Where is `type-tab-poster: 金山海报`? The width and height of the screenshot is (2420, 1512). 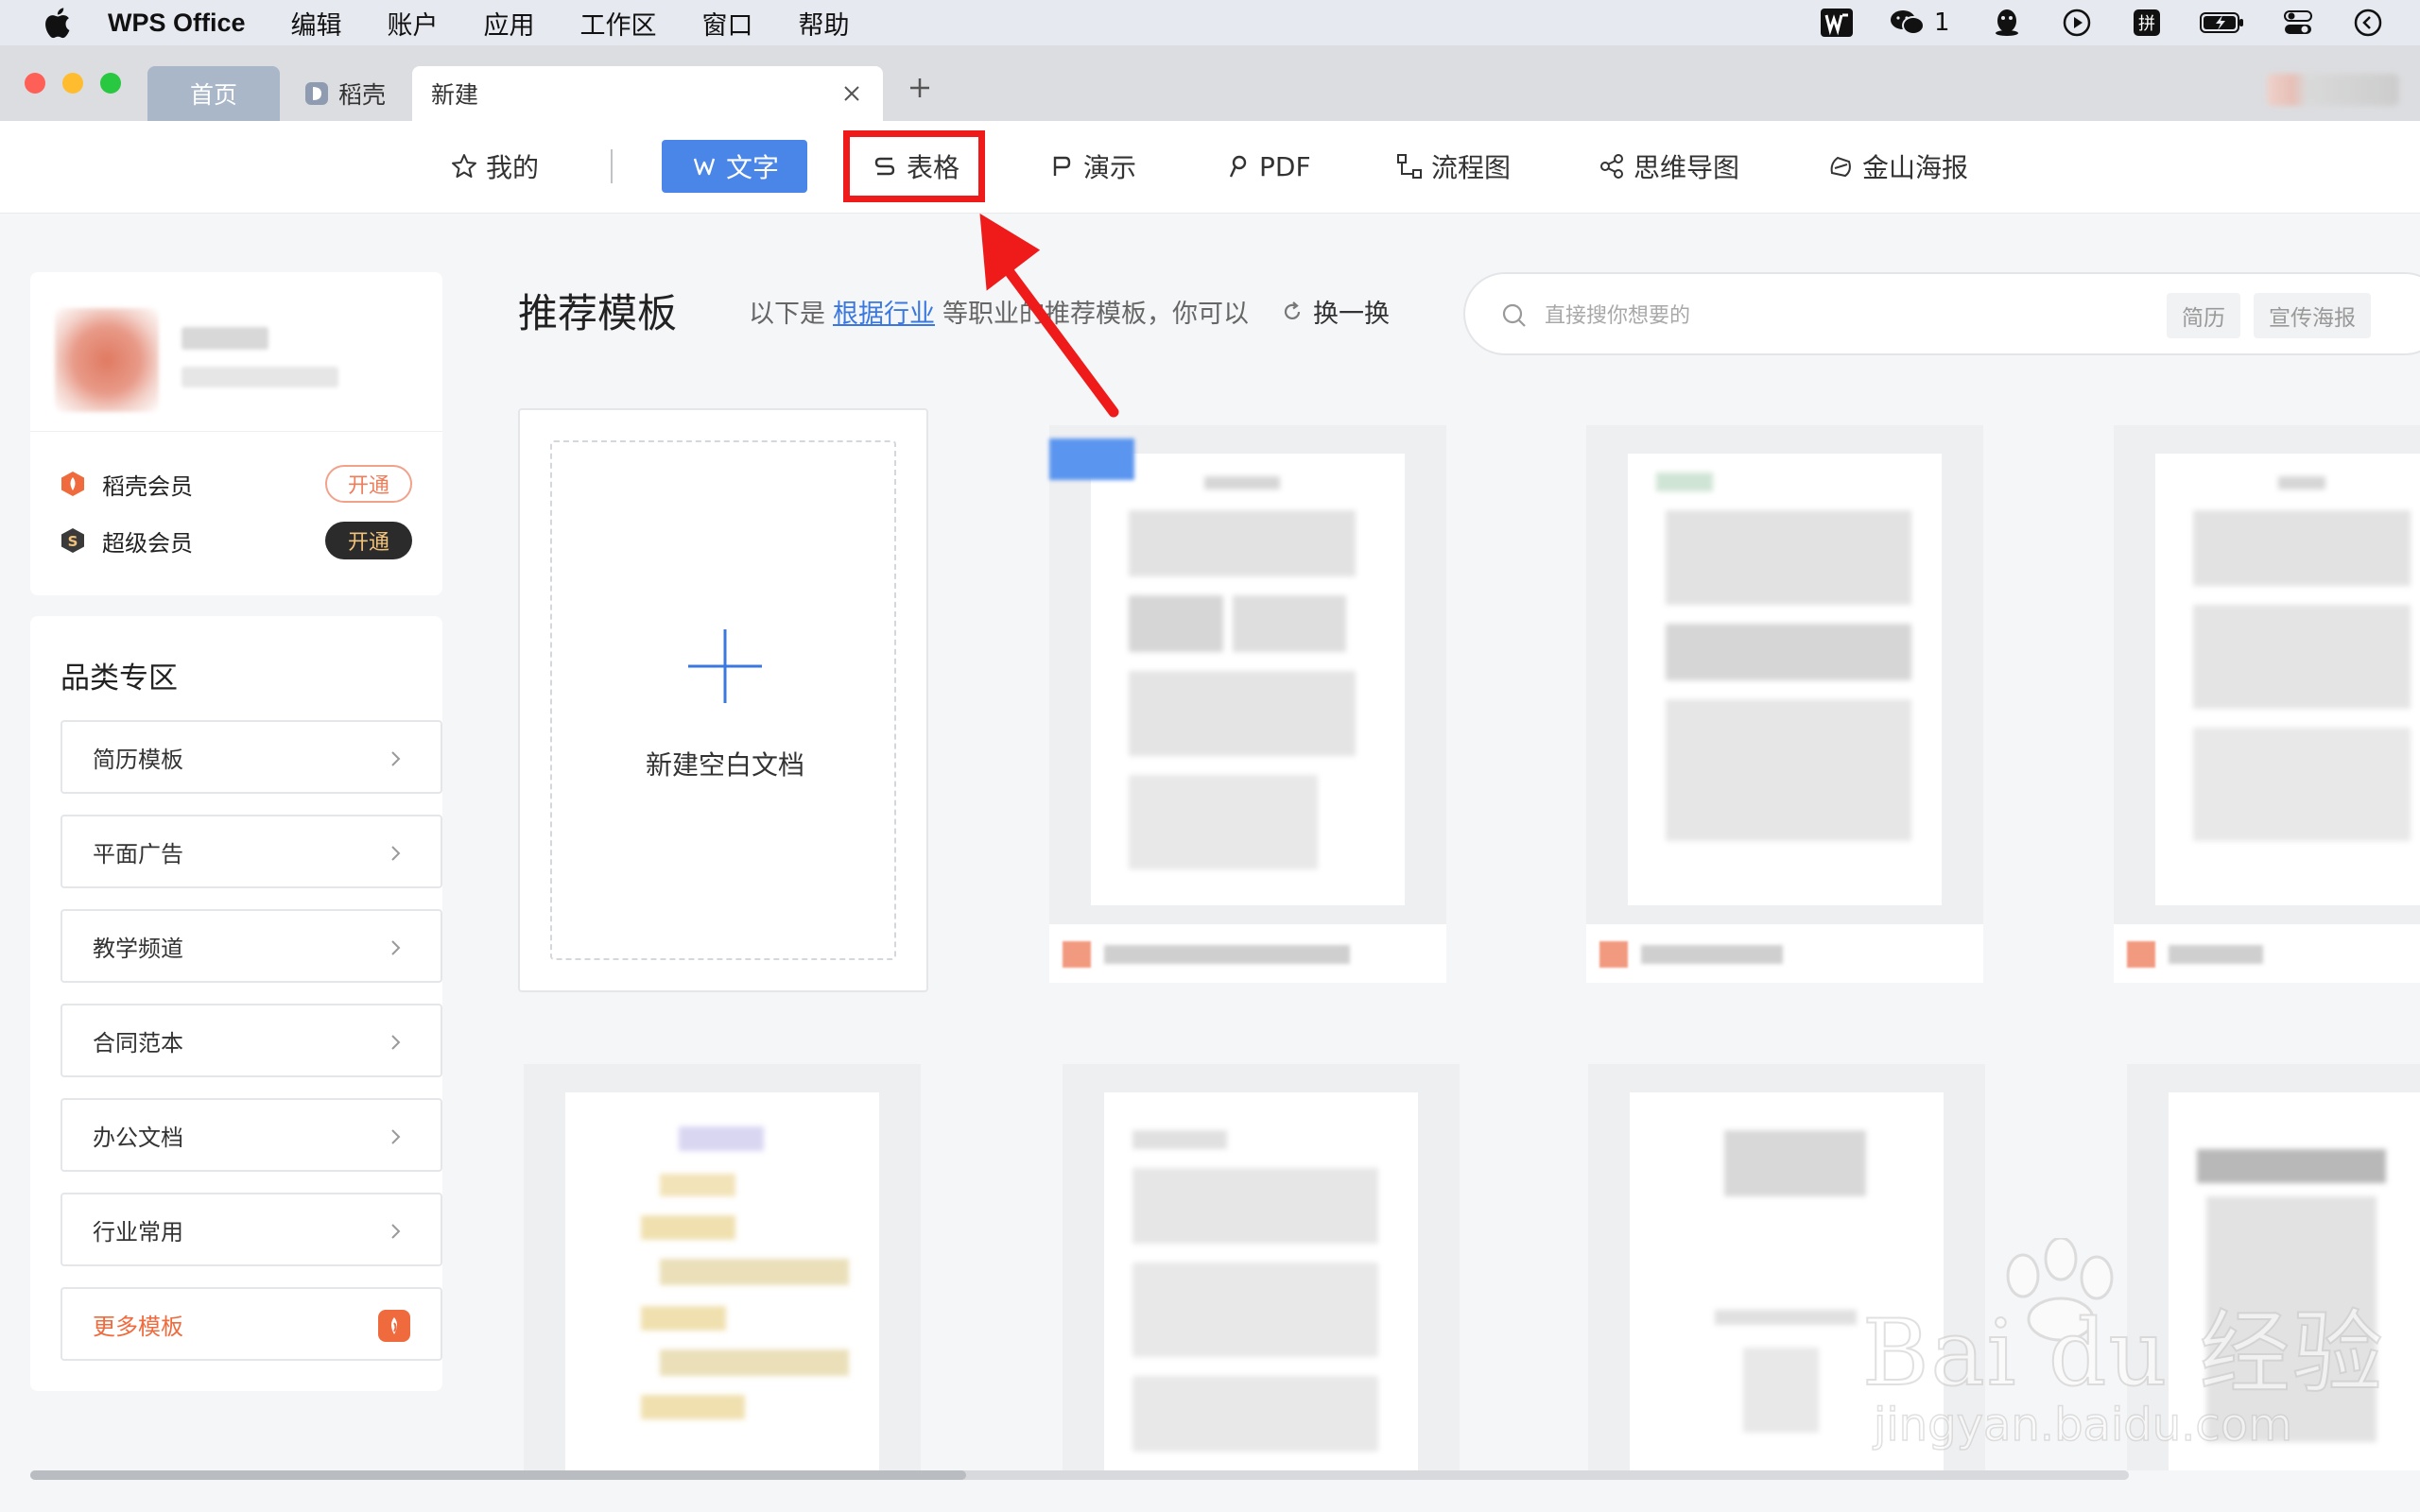 type-tab-poster: 金山海报 is located at coordinates (1897, 166).